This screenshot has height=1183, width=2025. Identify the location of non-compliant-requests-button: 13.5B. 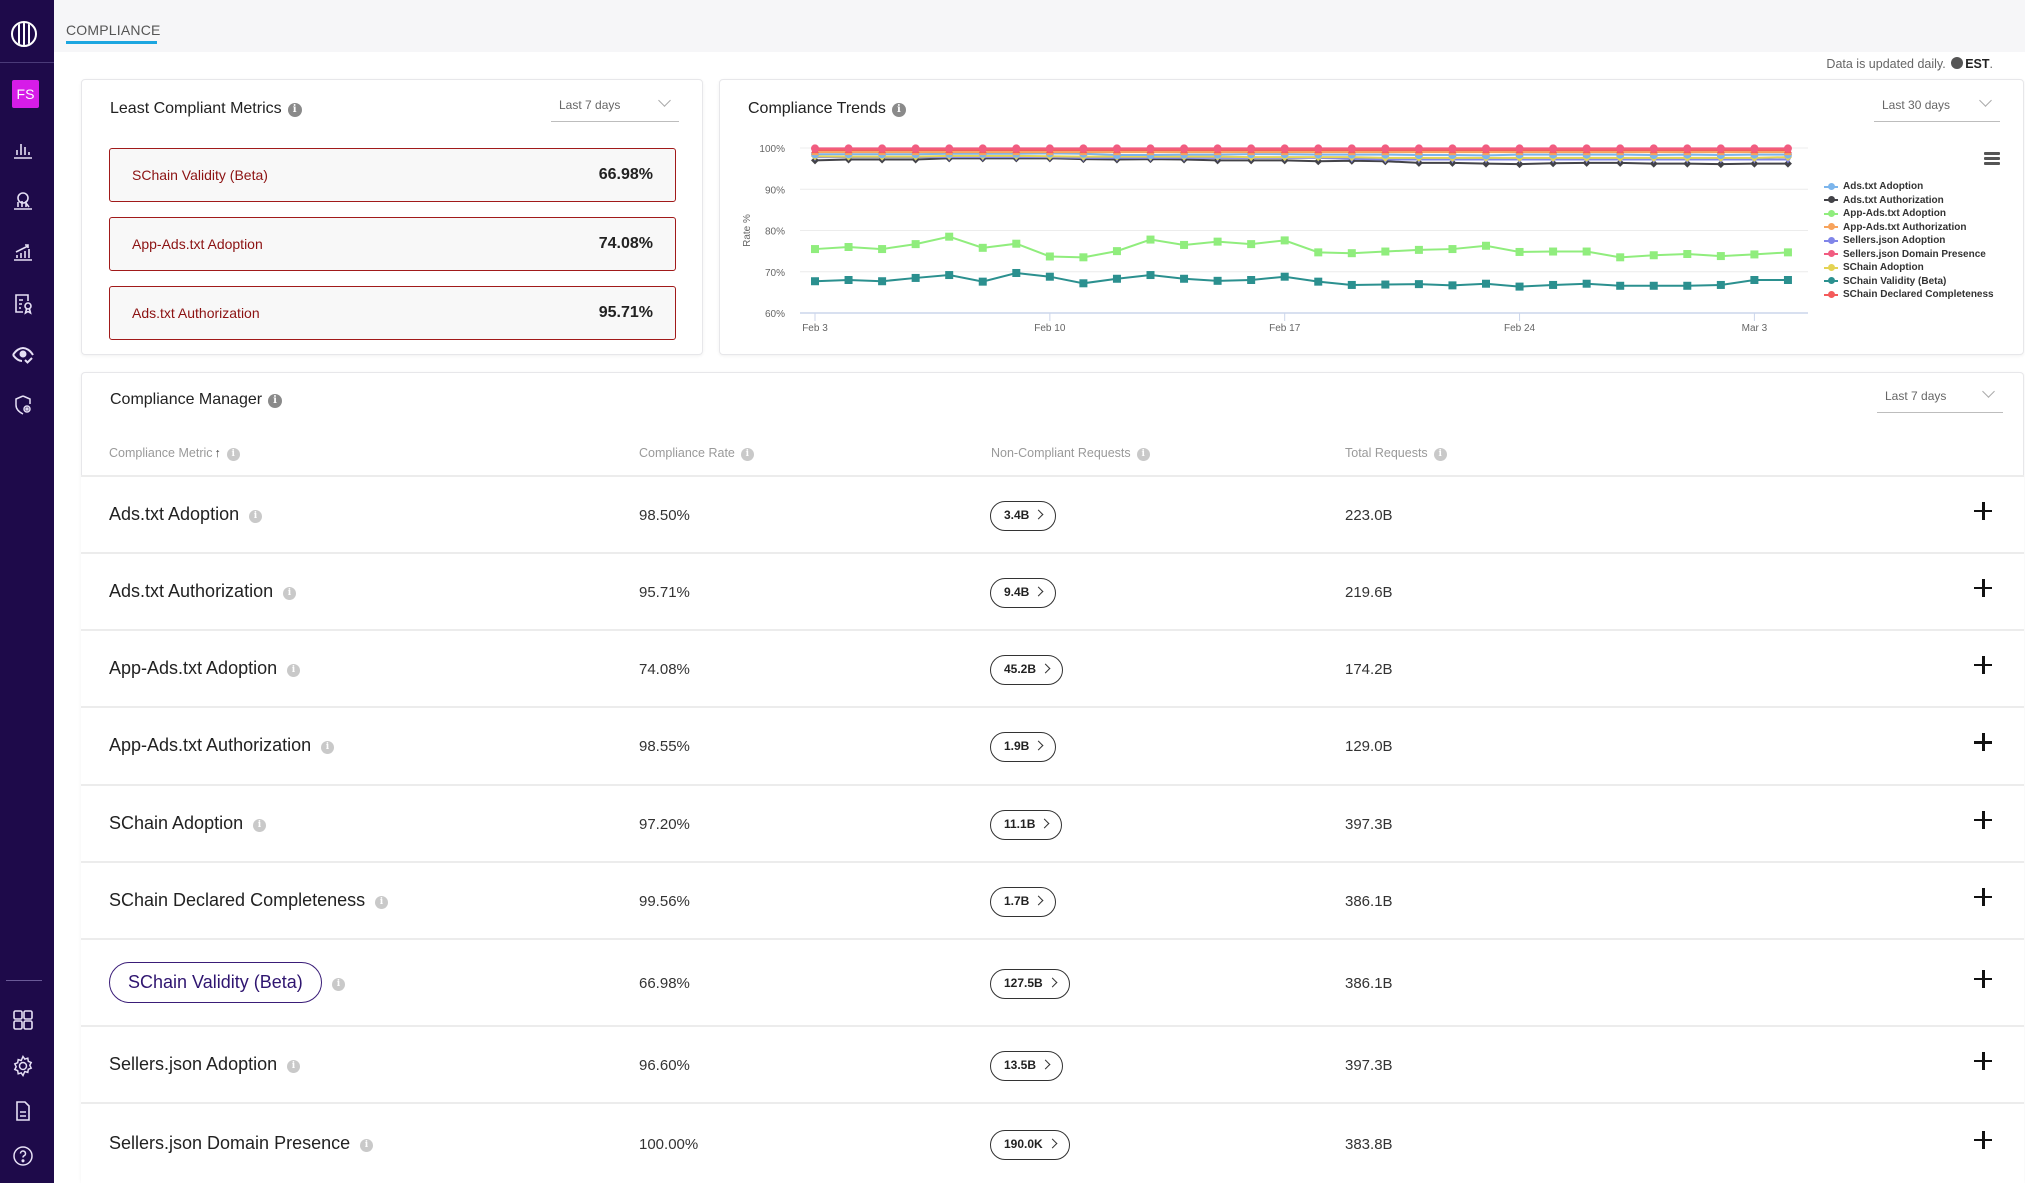
(1027, 1065).